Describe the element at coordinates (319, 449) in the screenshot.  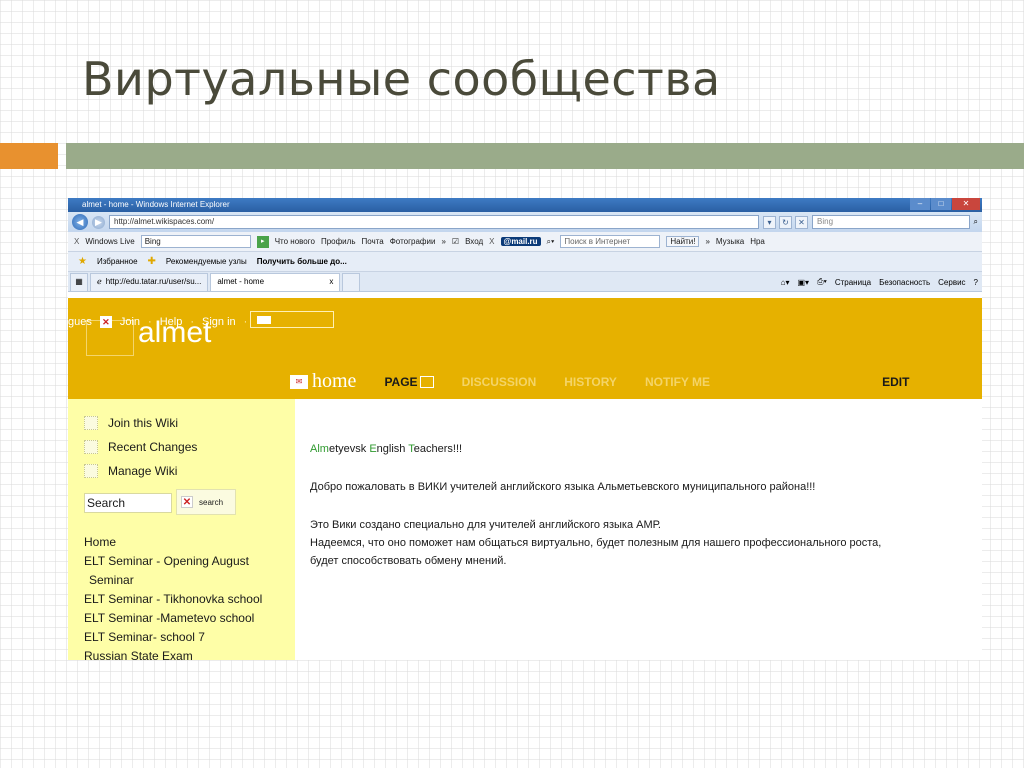
I see `heading-part: Alm` at that location.